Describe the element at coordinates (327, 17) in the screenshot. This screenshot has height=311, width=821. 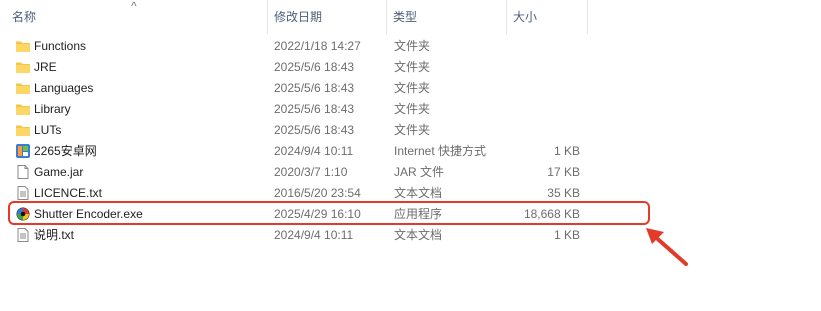
I see `column-header-date: 修改日期` at that location.